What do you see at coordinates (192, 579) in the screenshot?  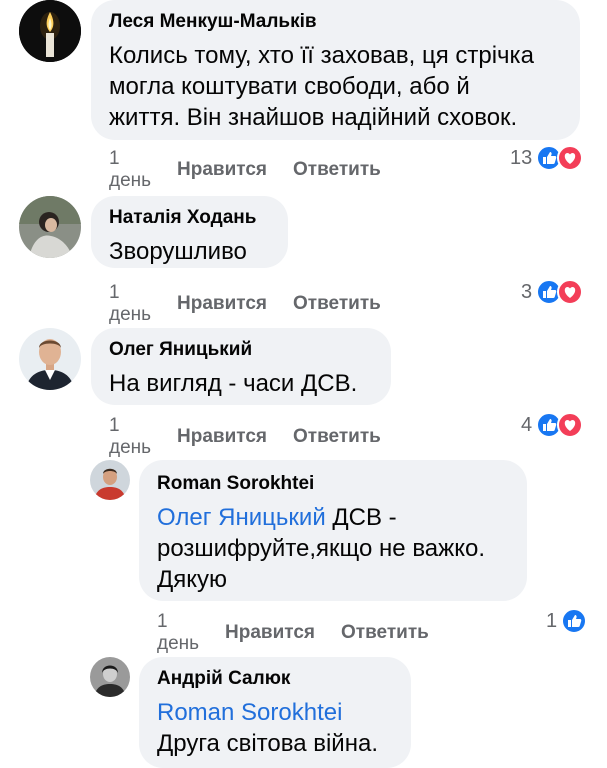 I see `comment-text-line: Дякую` at bounding box center [192, 579].